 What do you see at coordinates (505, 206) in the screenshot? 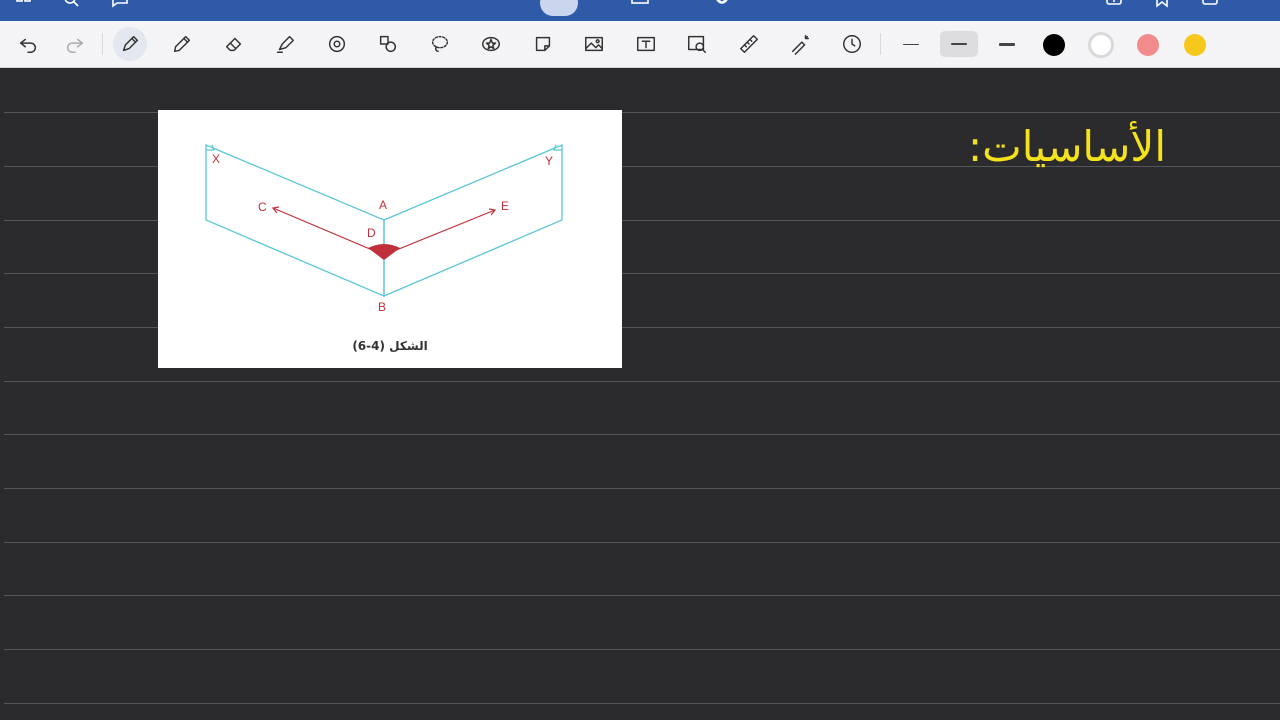
I see `label-e: E` at bounding box center [505, 206].